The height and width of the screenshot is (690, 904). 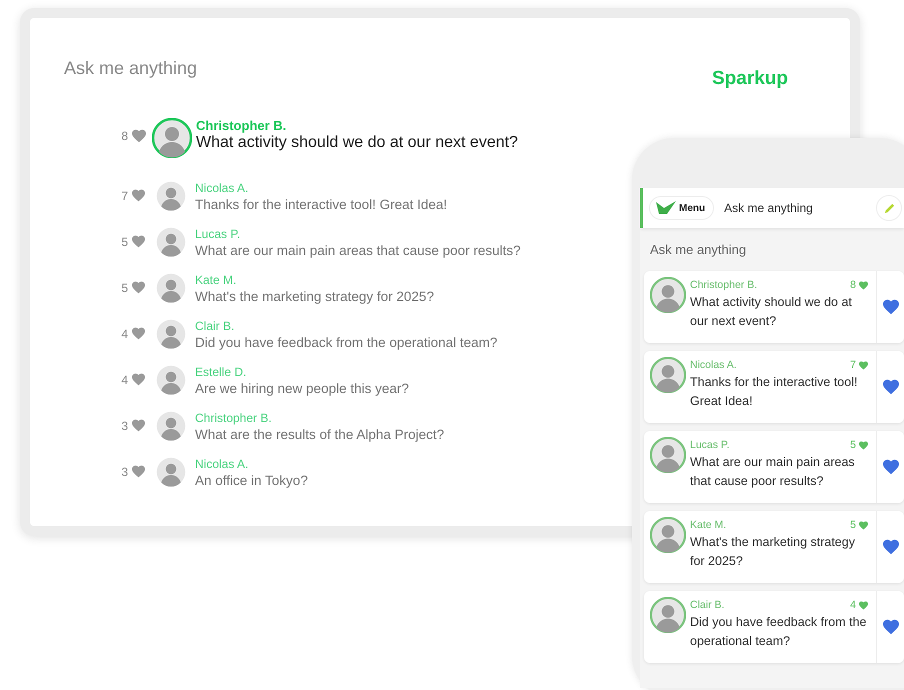 I want to click on page-title: Ask me anything, so click(x=131, y=68).